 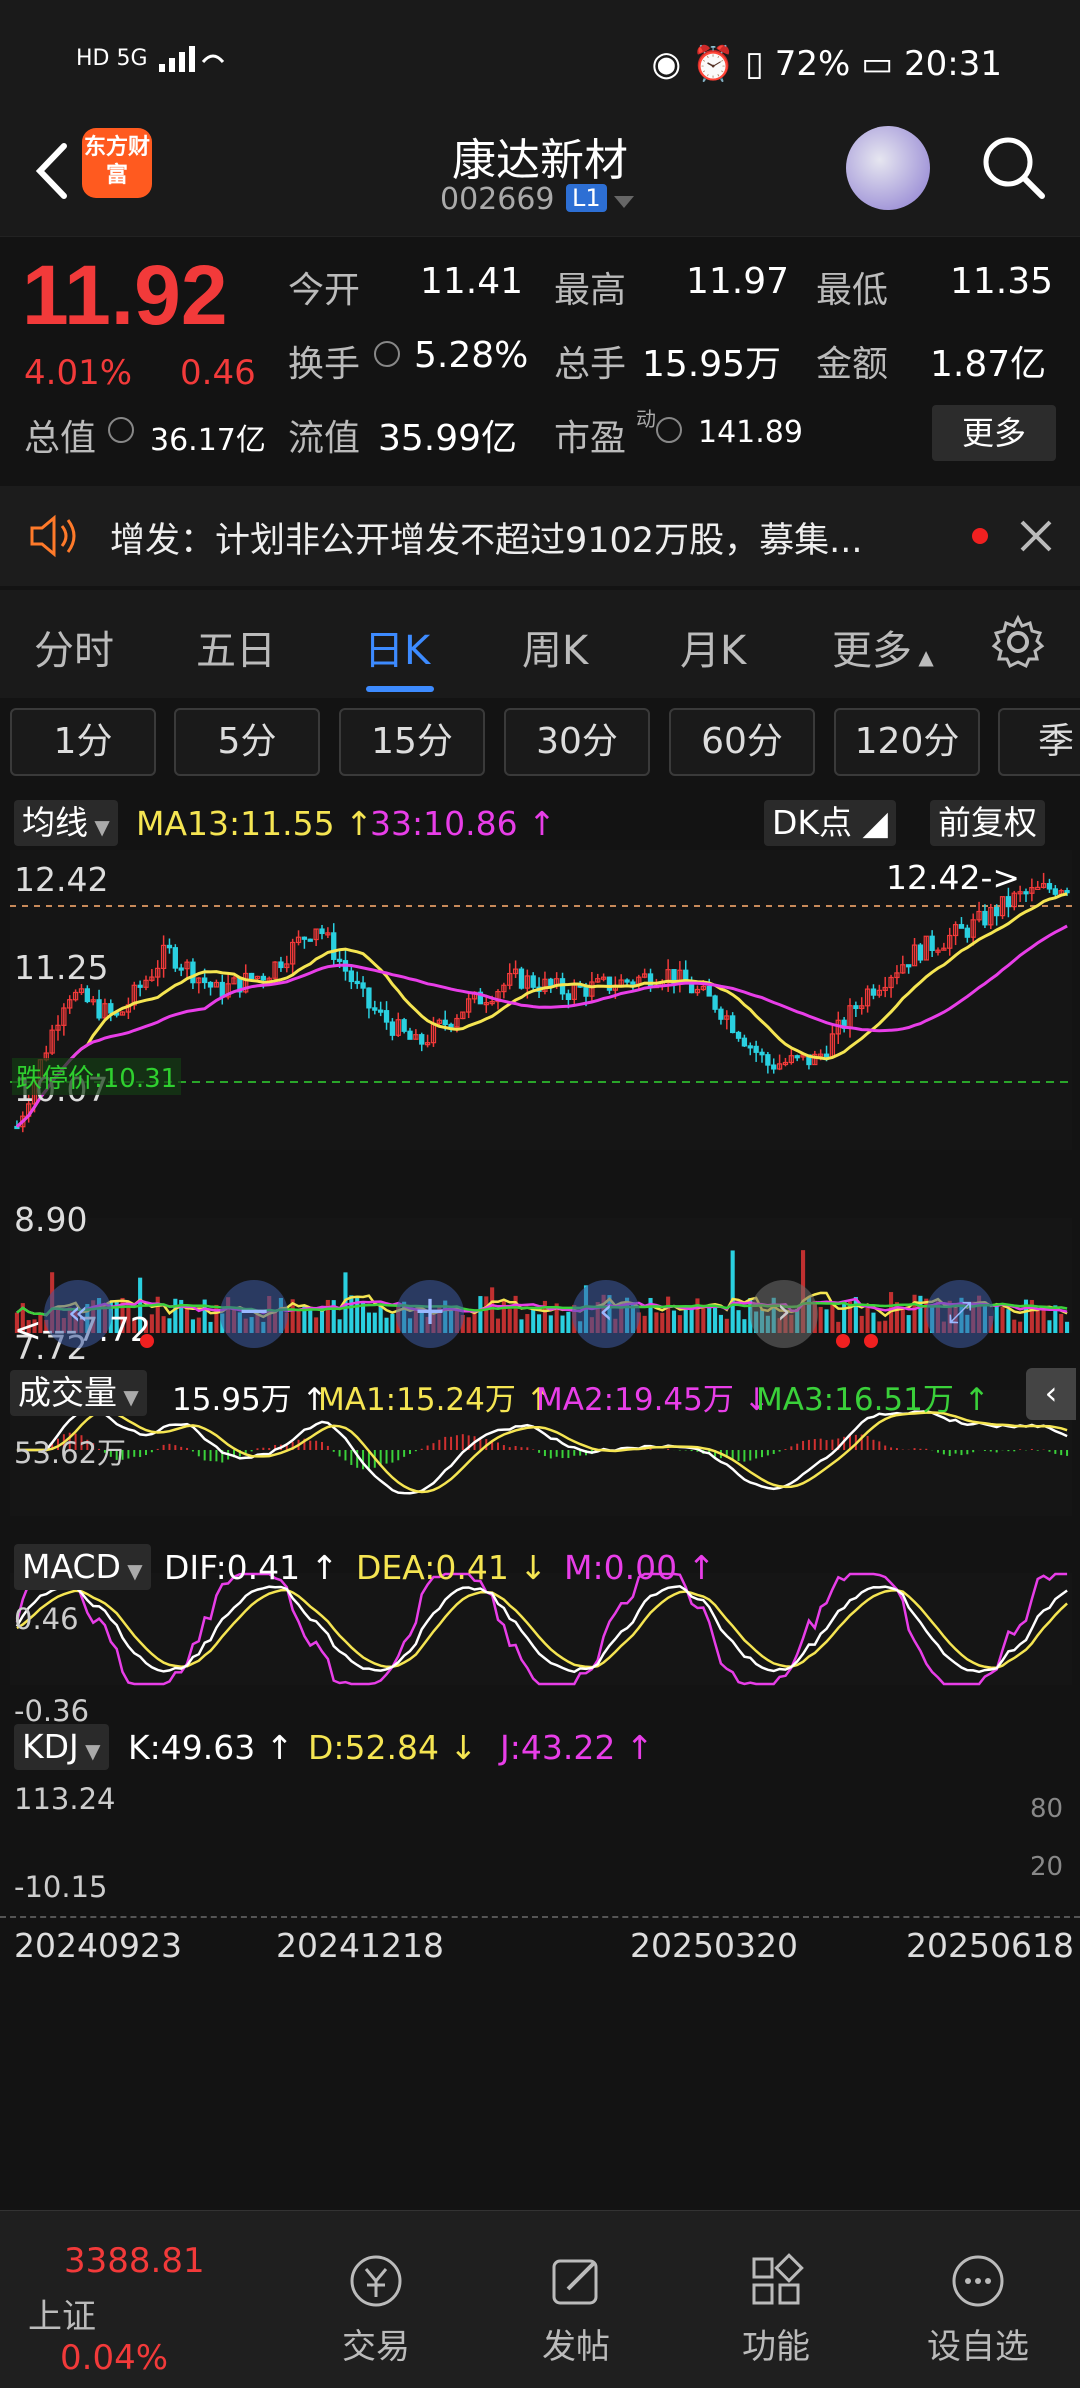 What do you see at coordinates (61, 1747) in the screenshot?
I see `kdj-selector: KDJ ▼` at bounding box center [61, 1747].